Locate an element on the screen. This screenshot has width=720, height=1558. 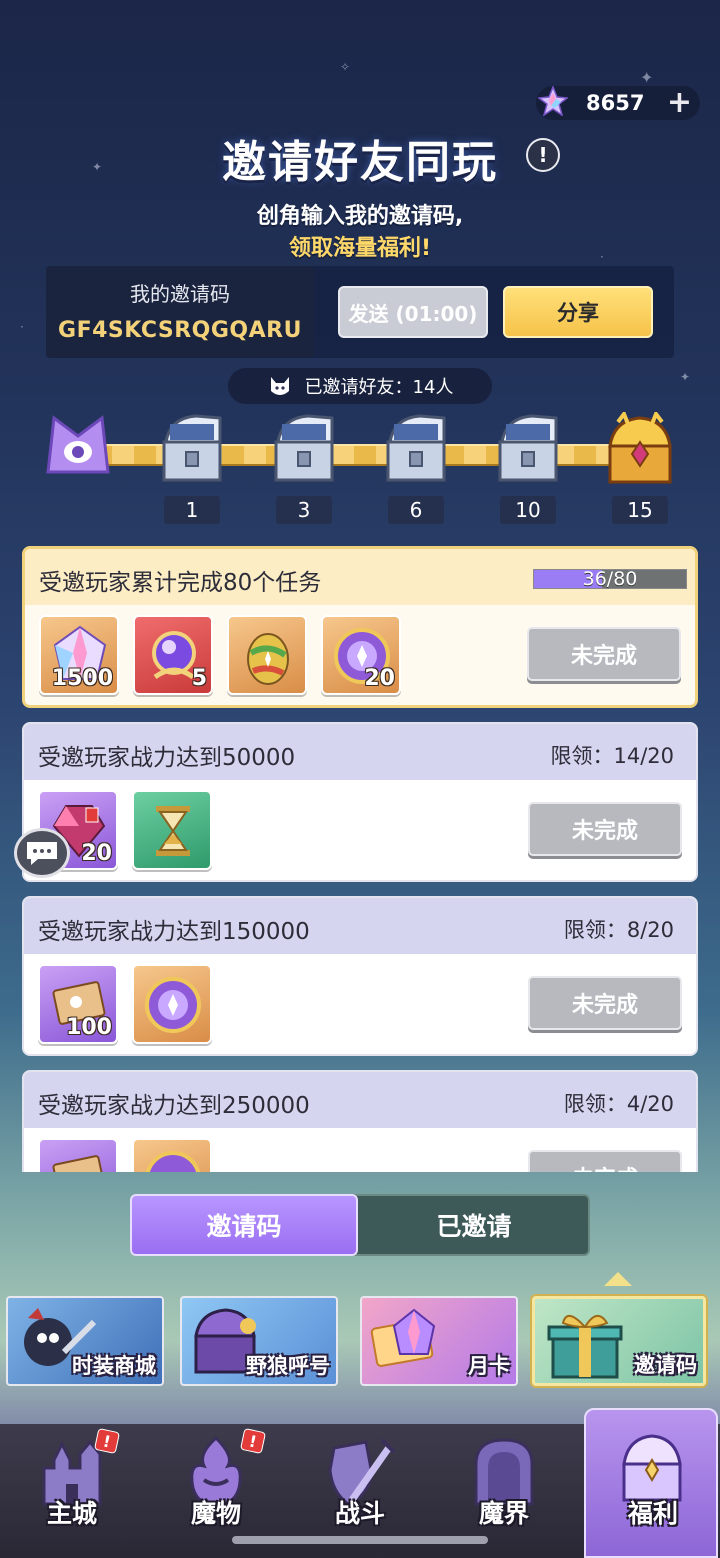
task-card-header: 受邀玩家战力达到250000 限领：4/20 is located at coordinates (360, 1100).